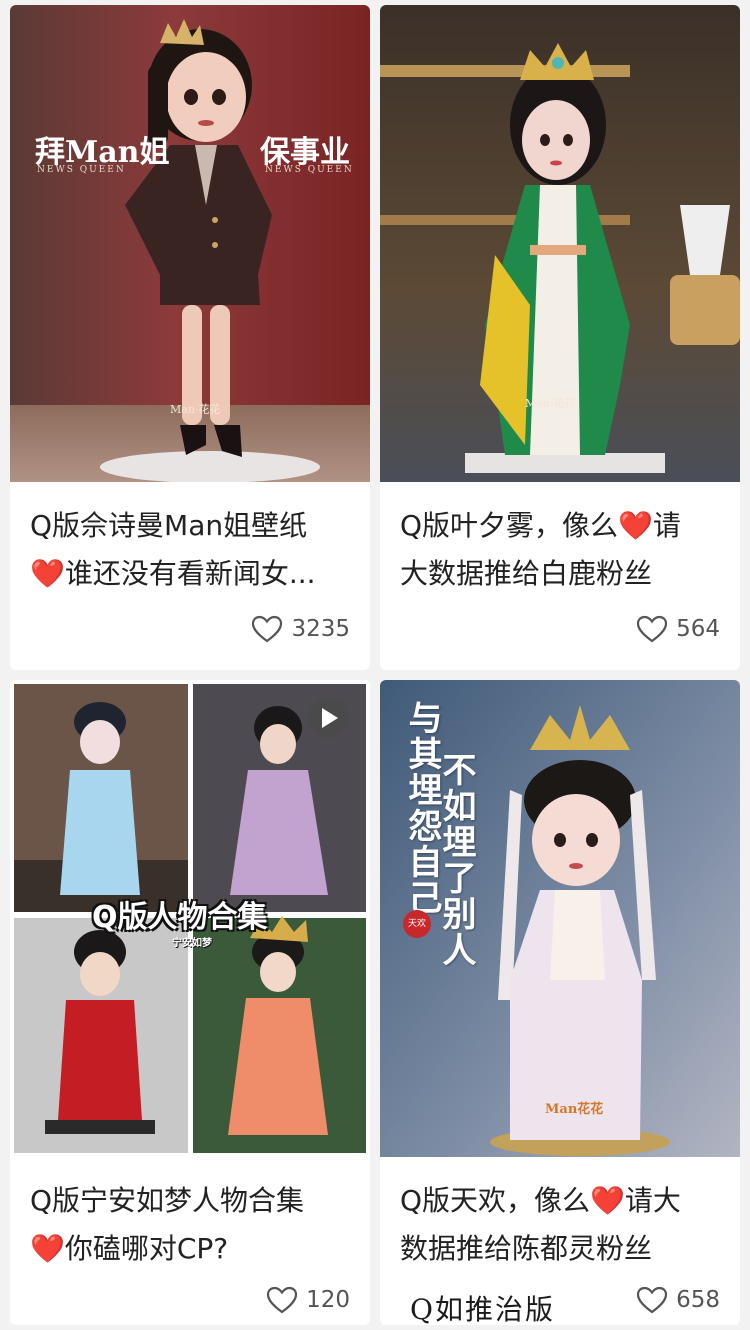 This screenshot has height=1330, width=750. Describe the element at coordinates (563, 550) in the screenshot. I see `card-2-title: Q版叶夕雾，像么❤️请 大数据推给白鹿粉丝` at that location.